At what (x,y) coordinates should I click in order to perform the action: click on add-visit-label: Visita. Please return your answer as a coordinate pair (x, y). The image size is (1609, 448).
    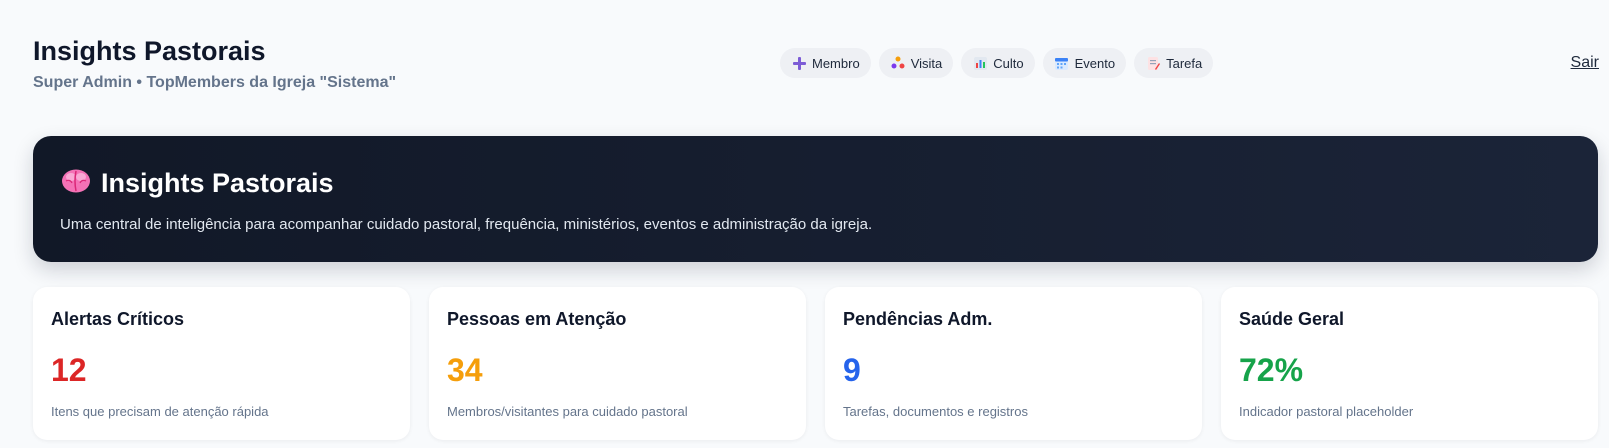
    Looking at the image, I should click on (926, 63).